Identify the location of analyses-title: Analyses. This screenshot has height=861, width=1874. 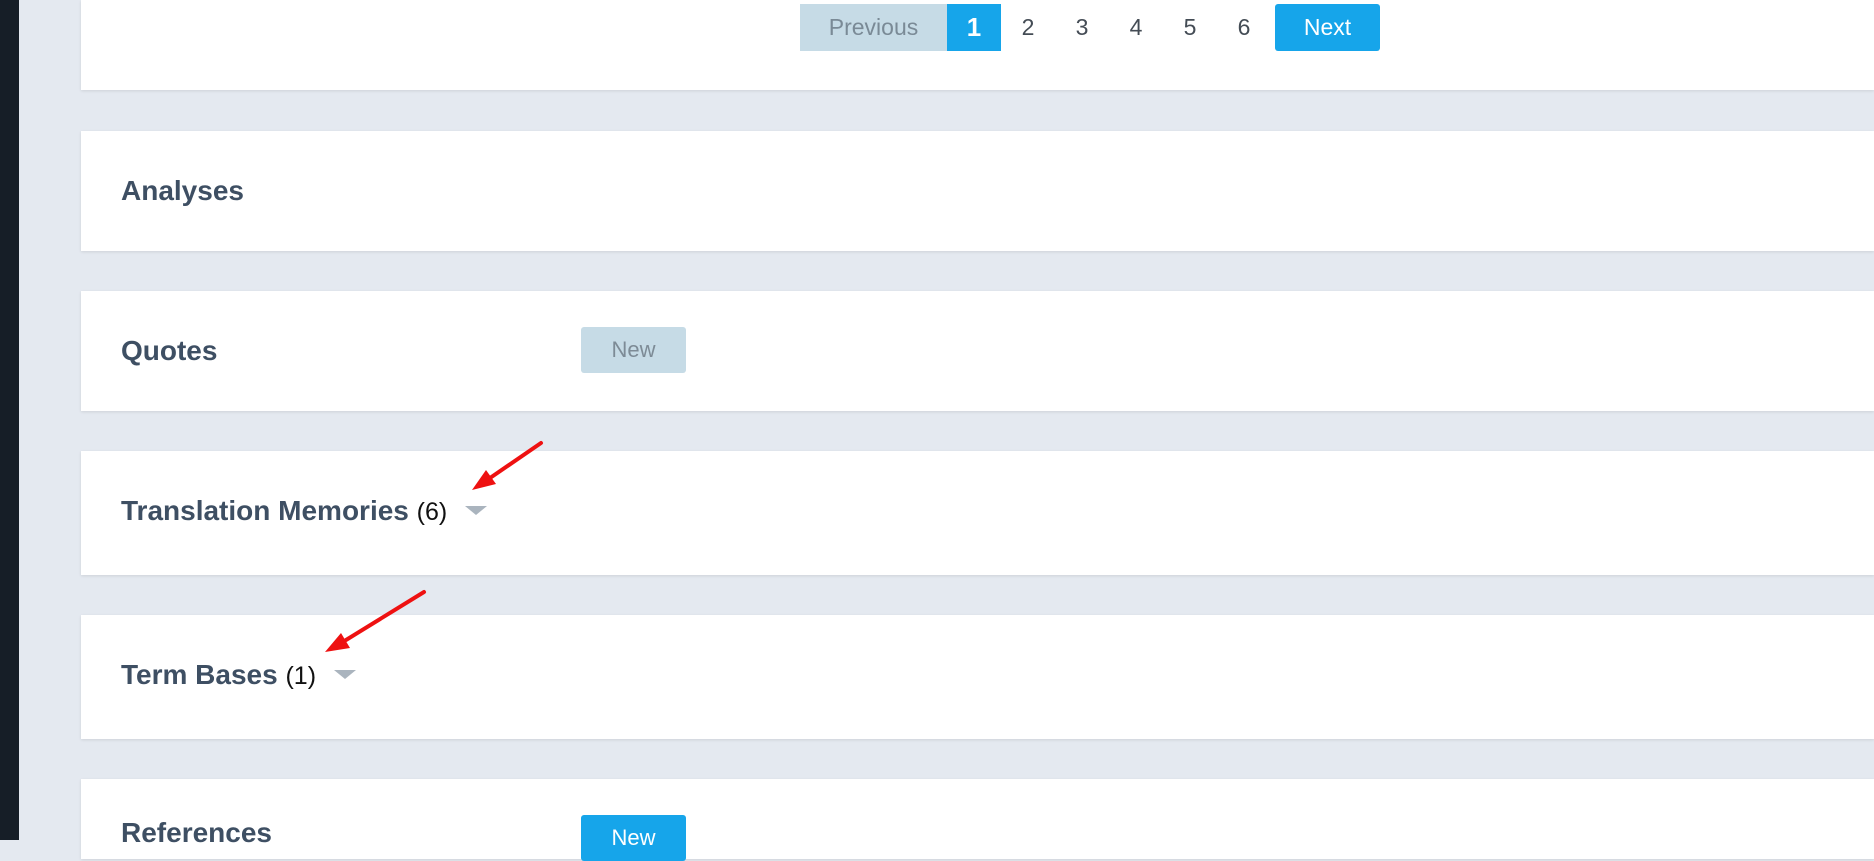
(182, 190).